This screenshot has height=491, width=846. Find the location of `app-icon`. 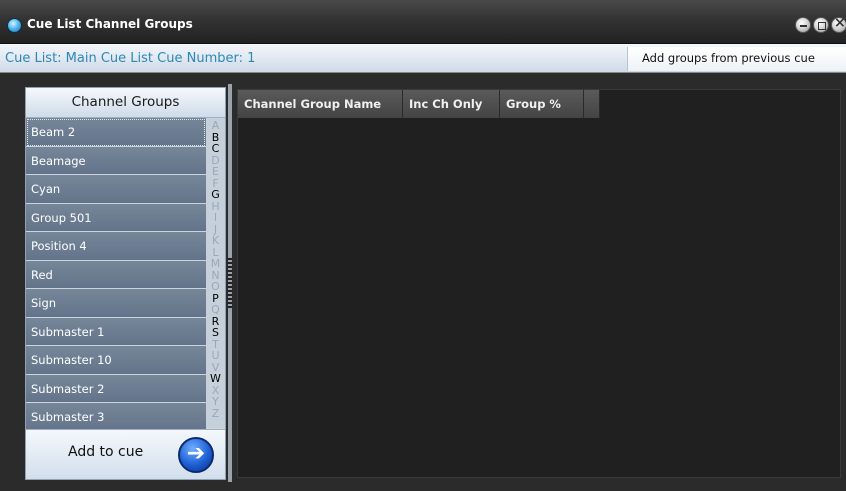

app-icon is located at coordinates (14, 25).